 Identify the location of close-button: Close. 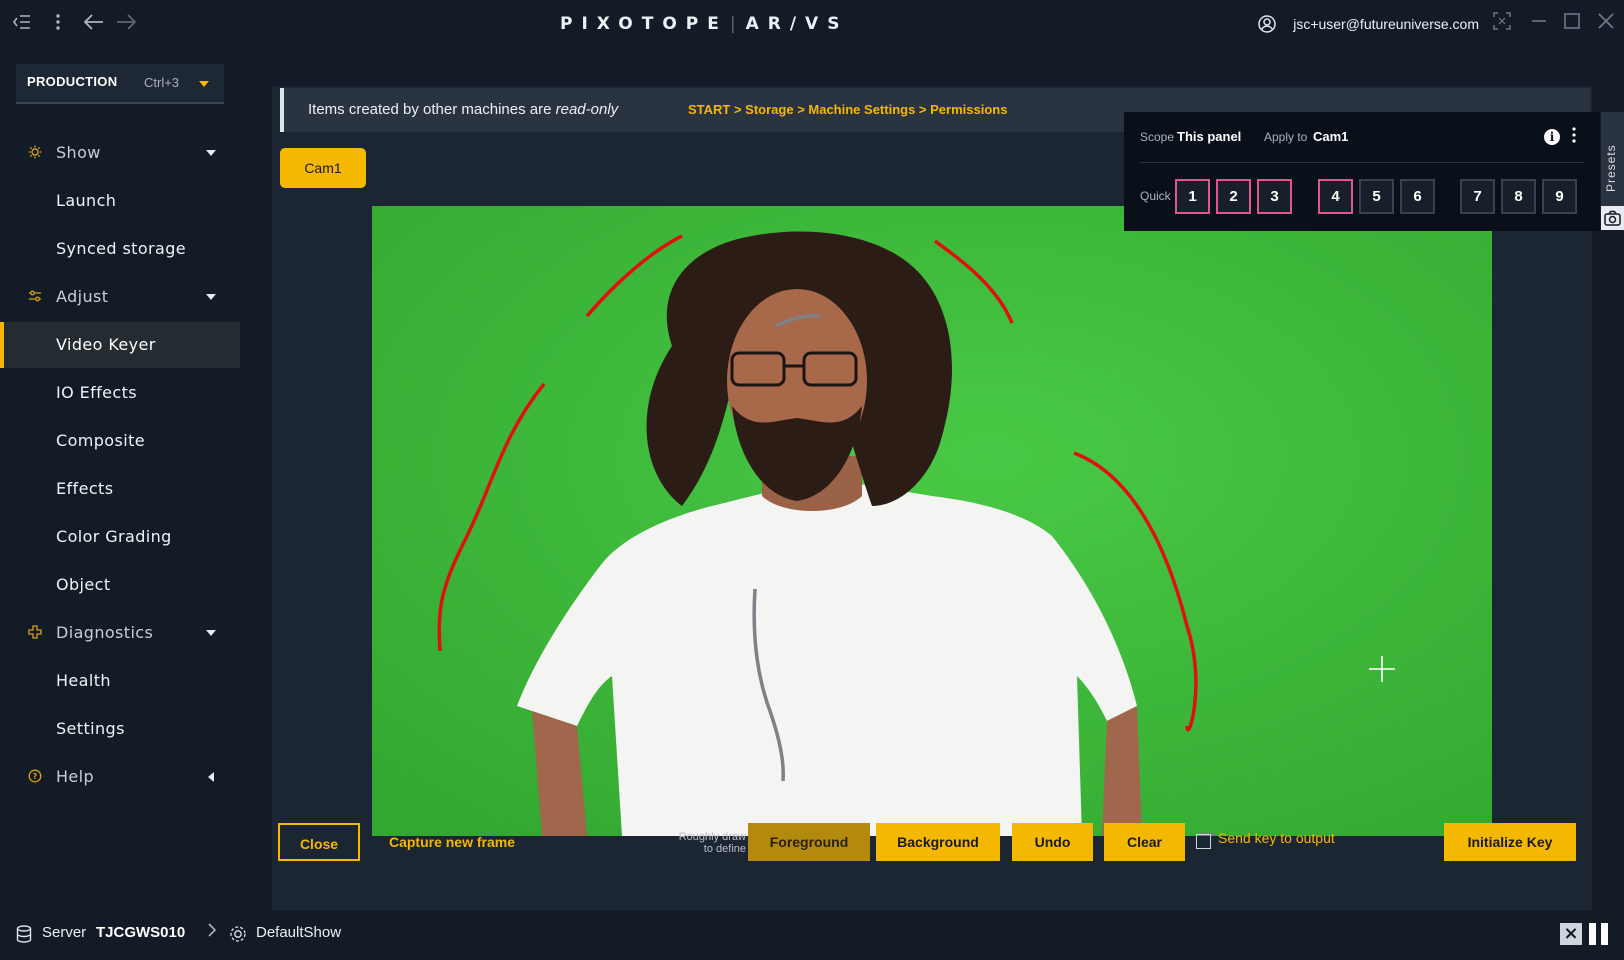
(319, 842).